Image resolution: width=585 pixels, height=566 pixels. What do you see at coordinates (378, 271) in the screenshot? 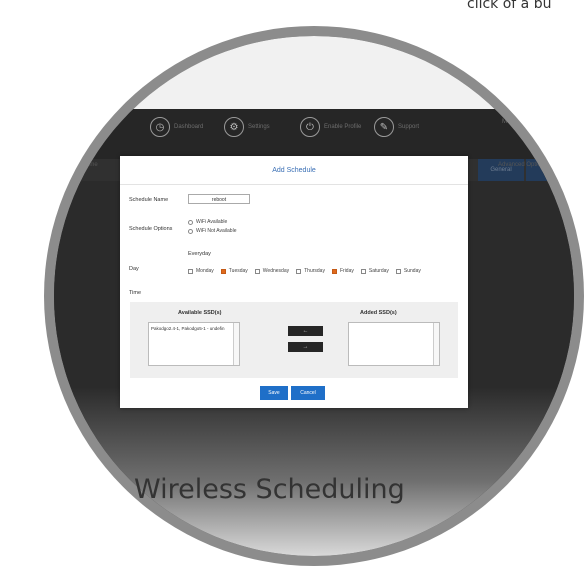
I see `day-name: Saturday` at bounding box center [378, 271].